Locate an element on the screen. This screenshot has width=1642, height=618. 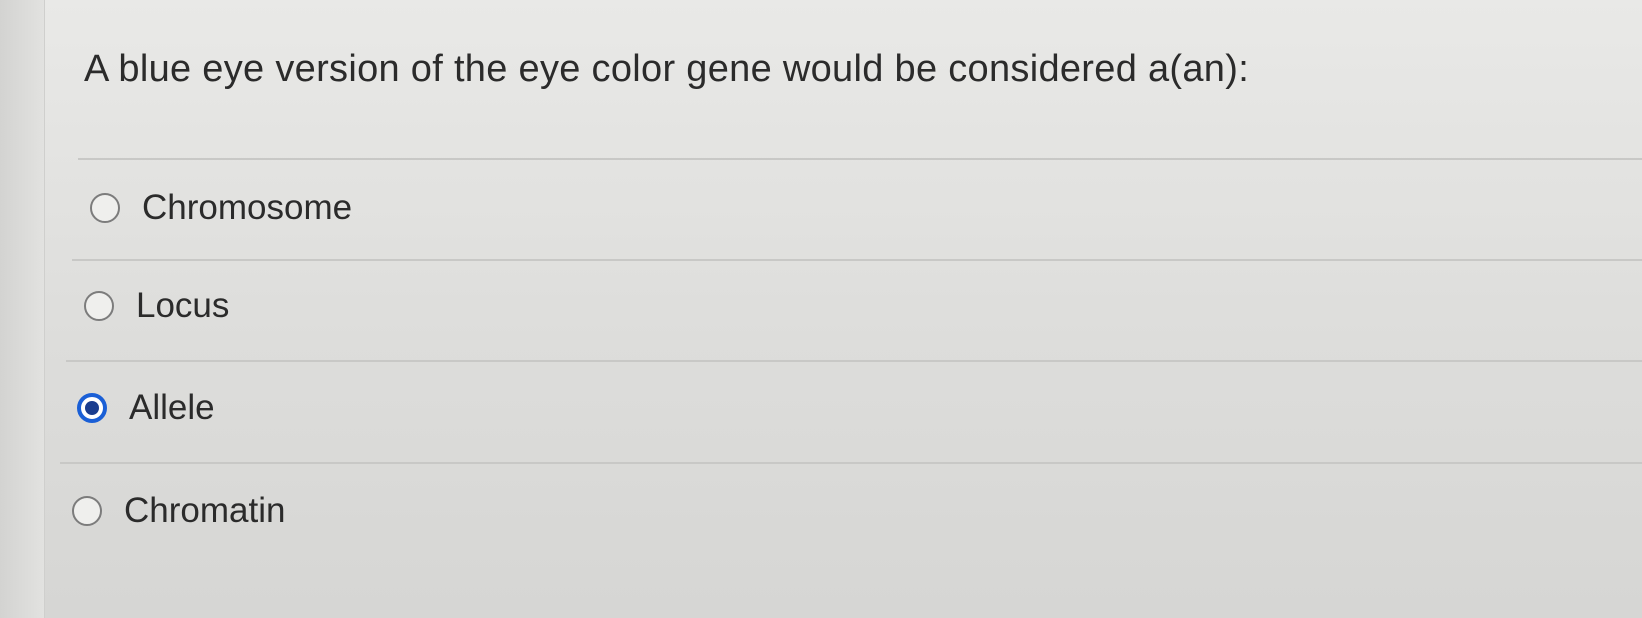
radio-button-allele is located at coordinates (92, 408).